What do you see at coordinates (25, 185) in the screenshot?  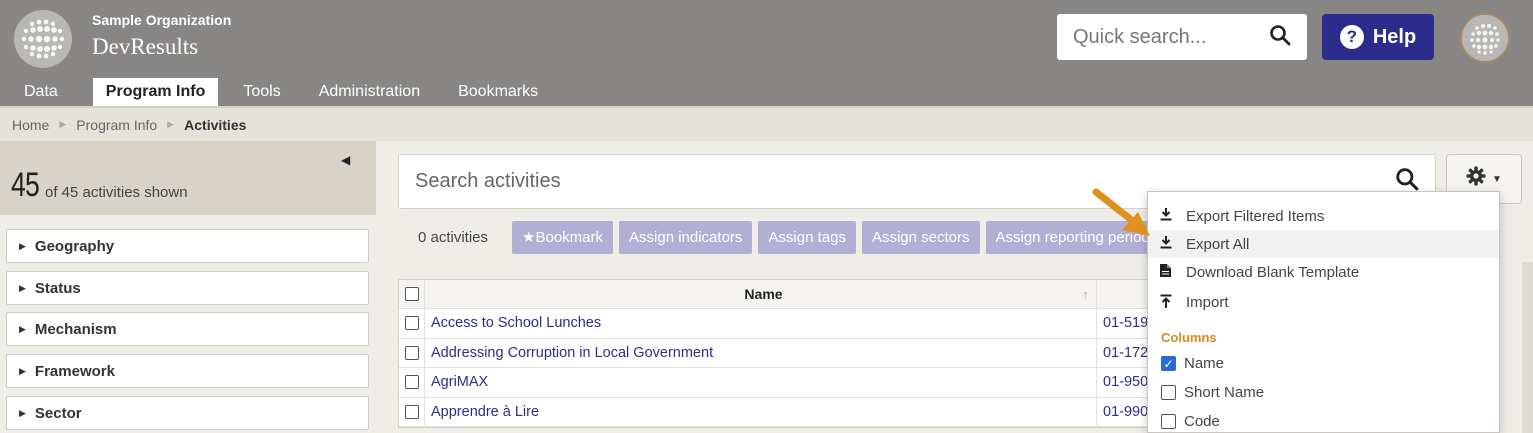 I see `results-count: 45` at bounding box center [25, 185].